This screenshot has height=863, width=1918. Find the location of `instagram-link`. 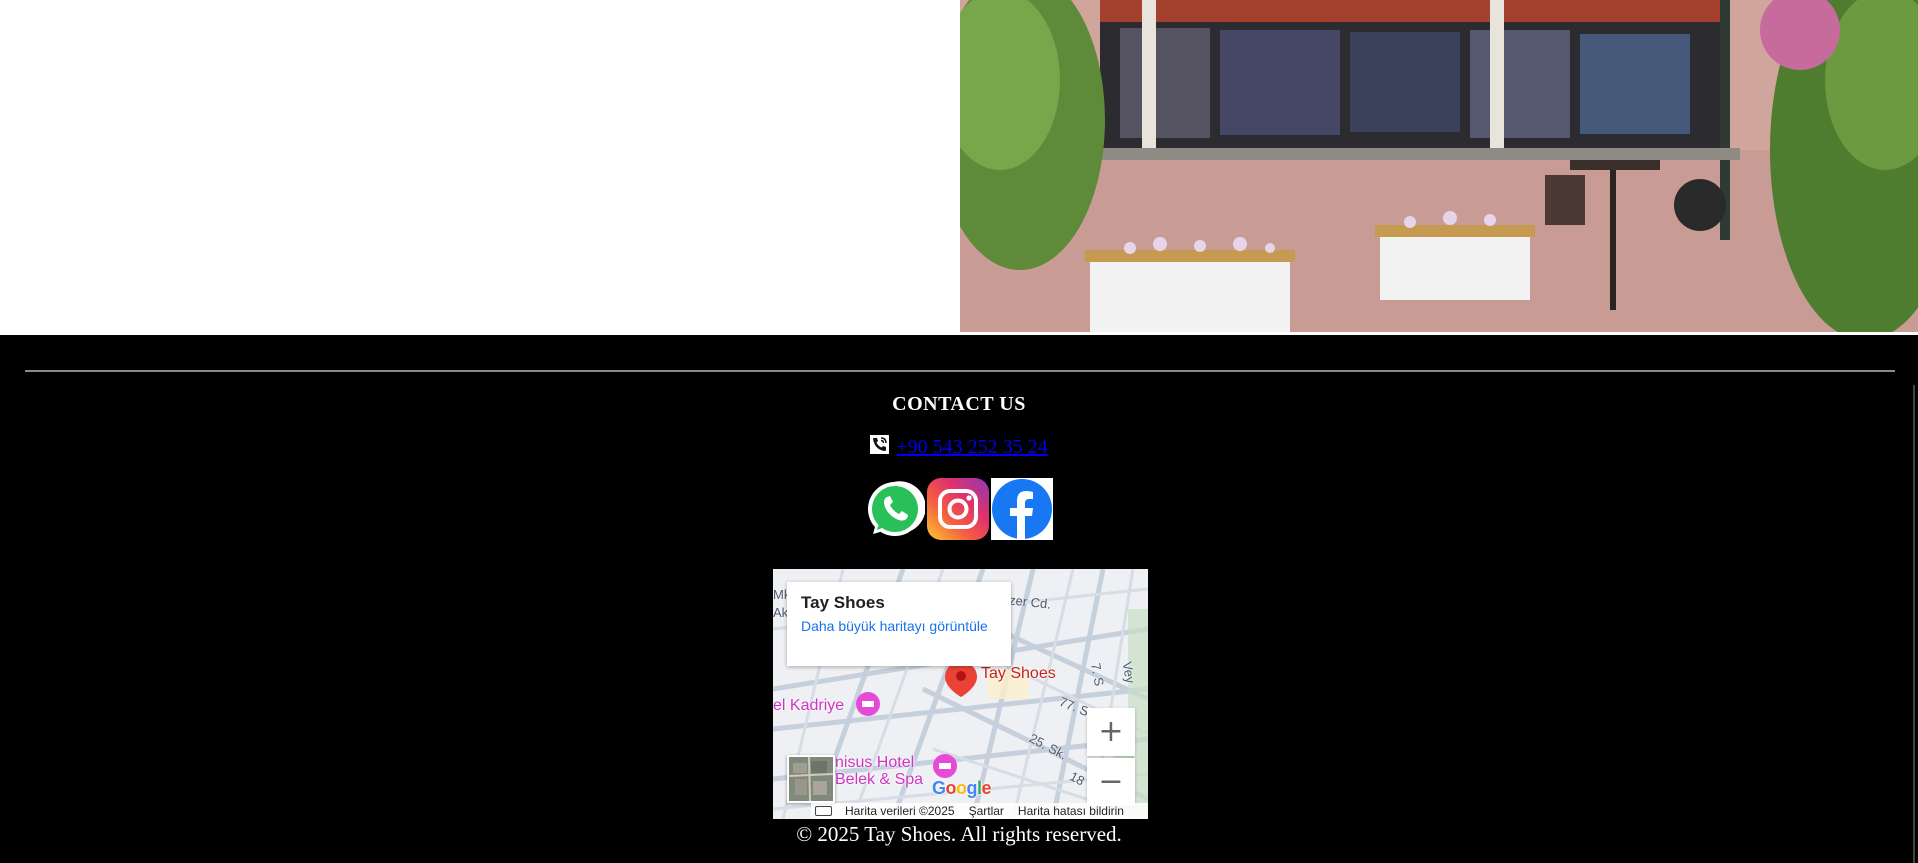

instagram-link is located at coordinates (958, 509).